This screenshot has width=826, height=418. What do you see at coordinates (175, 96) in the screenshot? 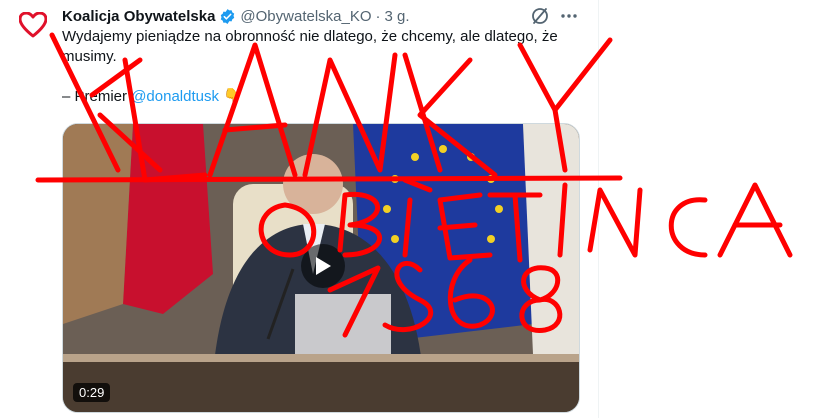
I see `mention-link: @donaldtusk` at bounding box center [175, 96].